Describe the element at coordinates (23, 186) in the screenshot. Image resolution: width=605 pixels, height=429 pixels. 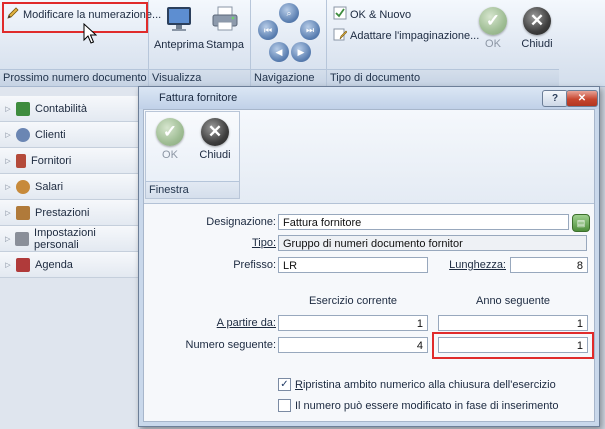
I see `salaries-icon` at that location.